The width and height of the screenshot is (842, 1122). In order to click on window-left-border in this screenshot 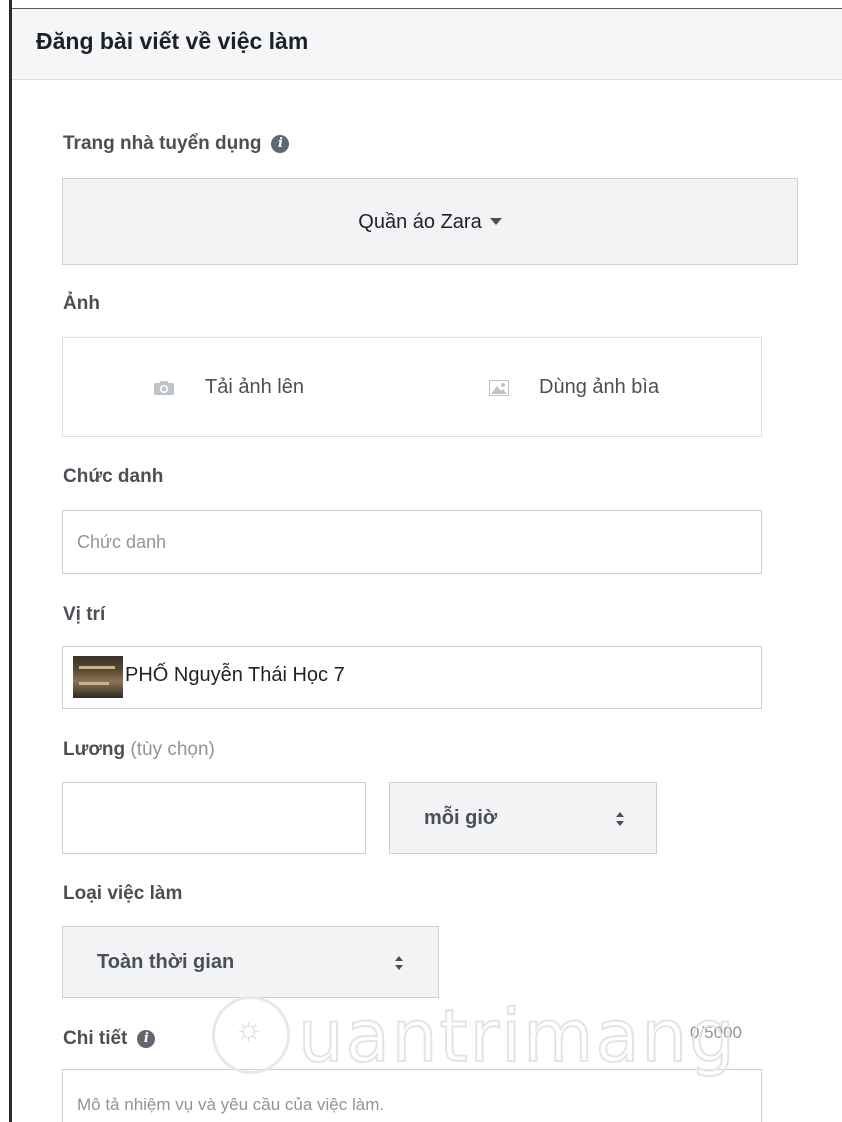, I will do `click(10, 561)`.